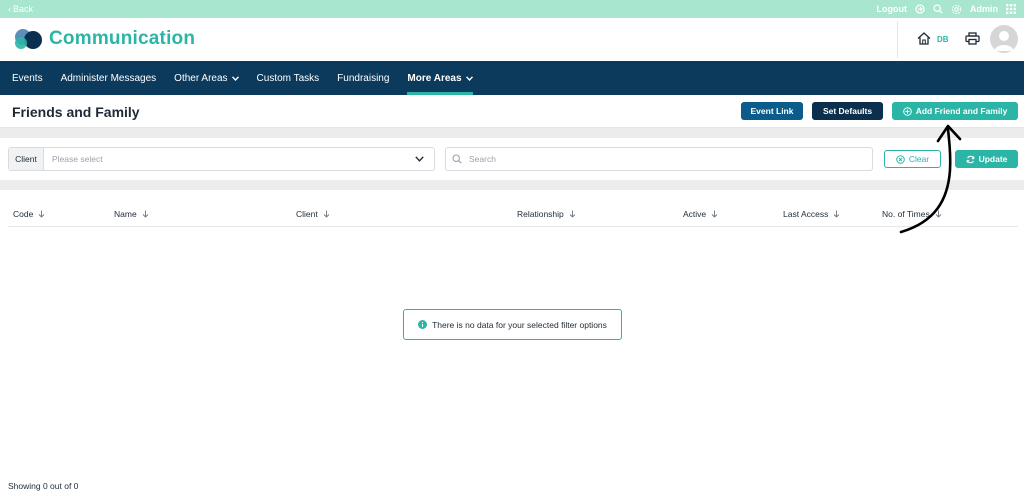 The height and width of the screenshot is (493, 1024). Describe the element at coordinates (961, 111) in the screenshot. I see `add-friend-family-label: Add Friend and Family` at that location.